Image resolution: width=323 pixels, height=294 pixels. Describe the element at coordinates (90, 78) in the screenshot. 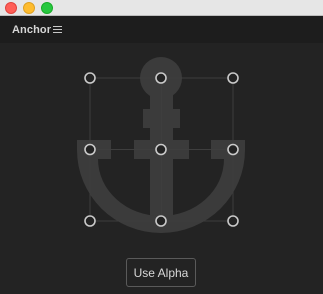

I see `anchor-point-top-left` at that location.